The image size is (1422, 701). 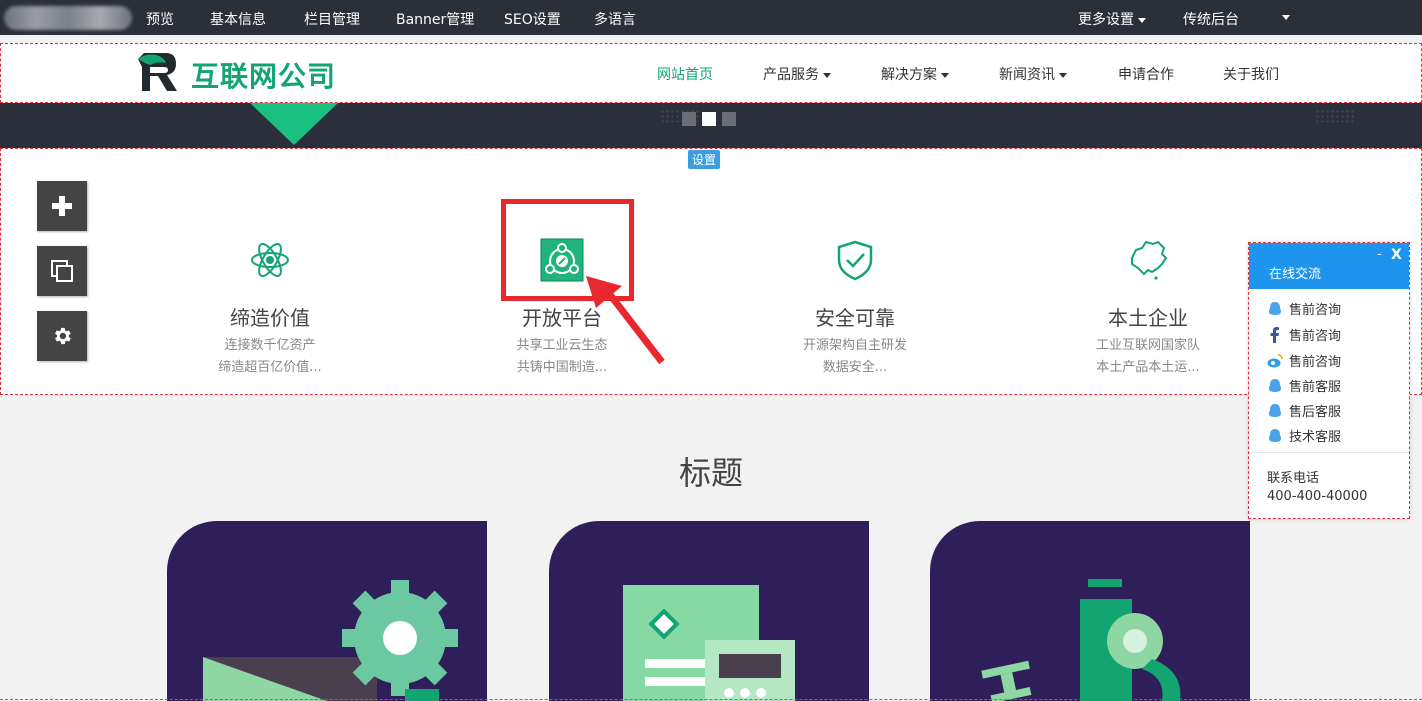 I want to click on admin-nav-preview: 预览, so click(x=160, y=19).